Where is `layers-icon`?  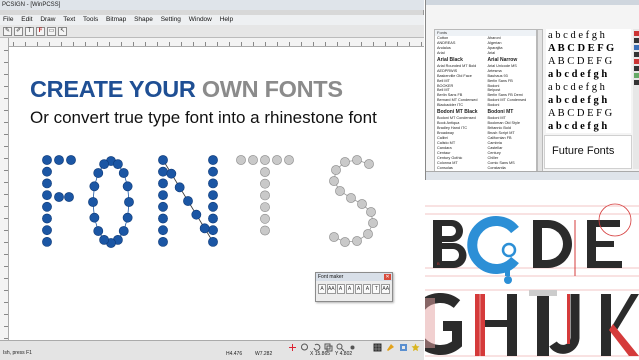
layers-icon is located at coordinates (403, 347).